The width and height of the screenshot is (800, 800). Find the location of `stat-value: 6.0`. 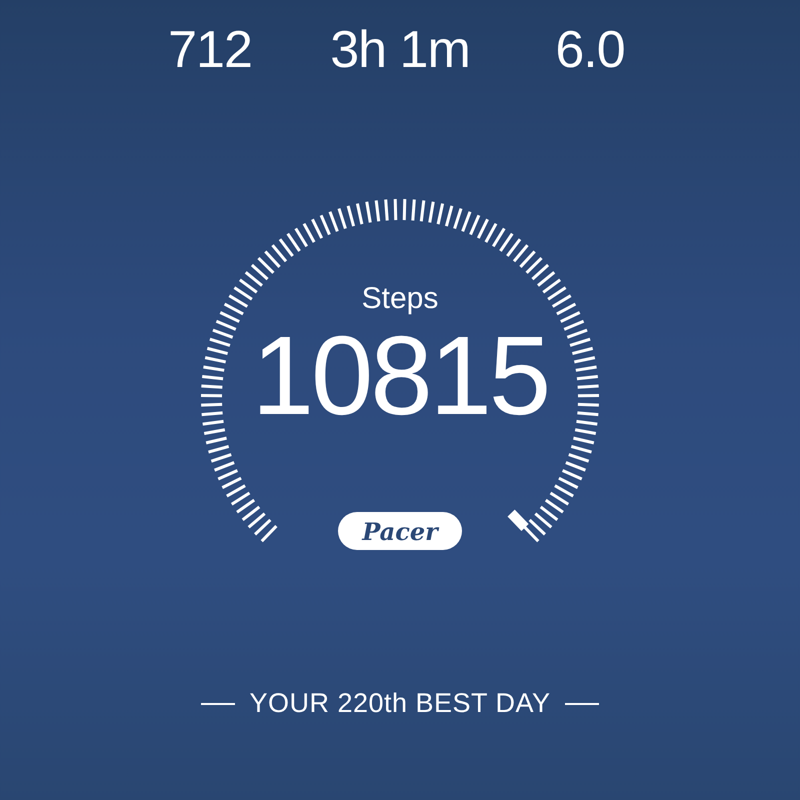

stat-value: 6.0 is located at coordinates (590, 50).